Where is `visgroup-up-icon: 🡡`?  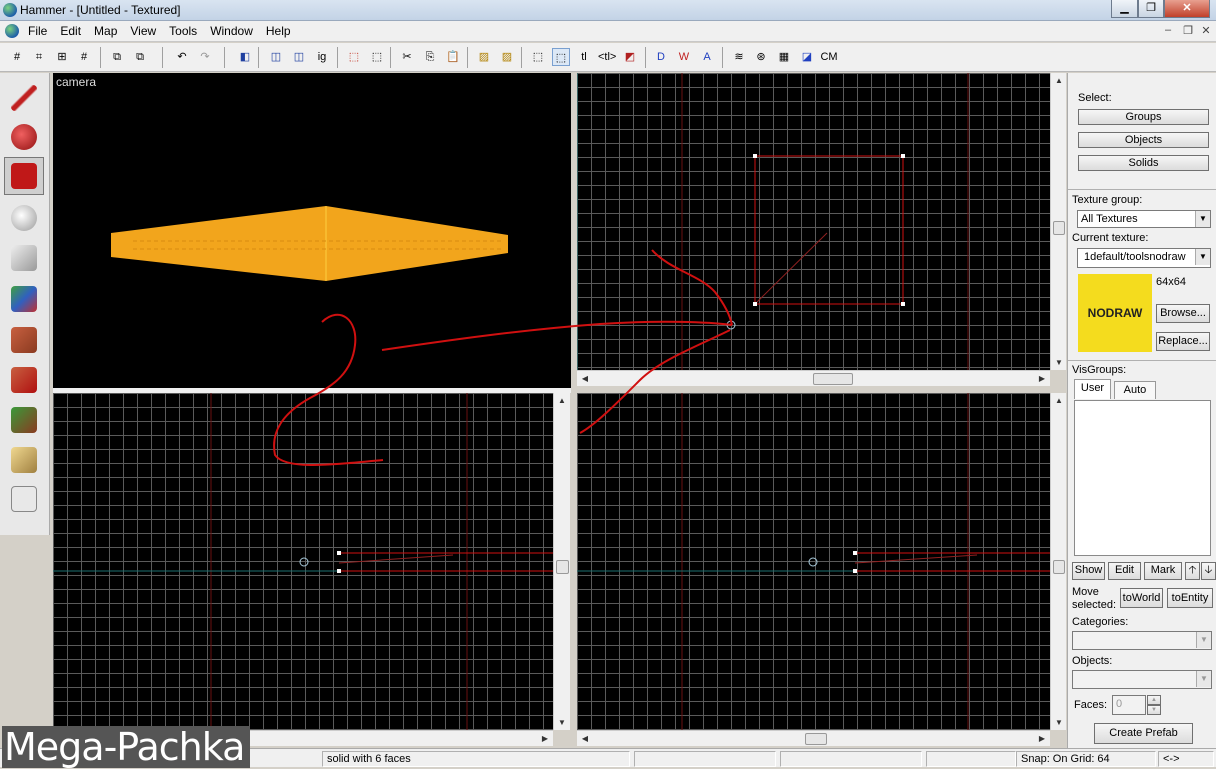
visgroup-up-icon: 🡡 is located at coordinates (1192, 571).